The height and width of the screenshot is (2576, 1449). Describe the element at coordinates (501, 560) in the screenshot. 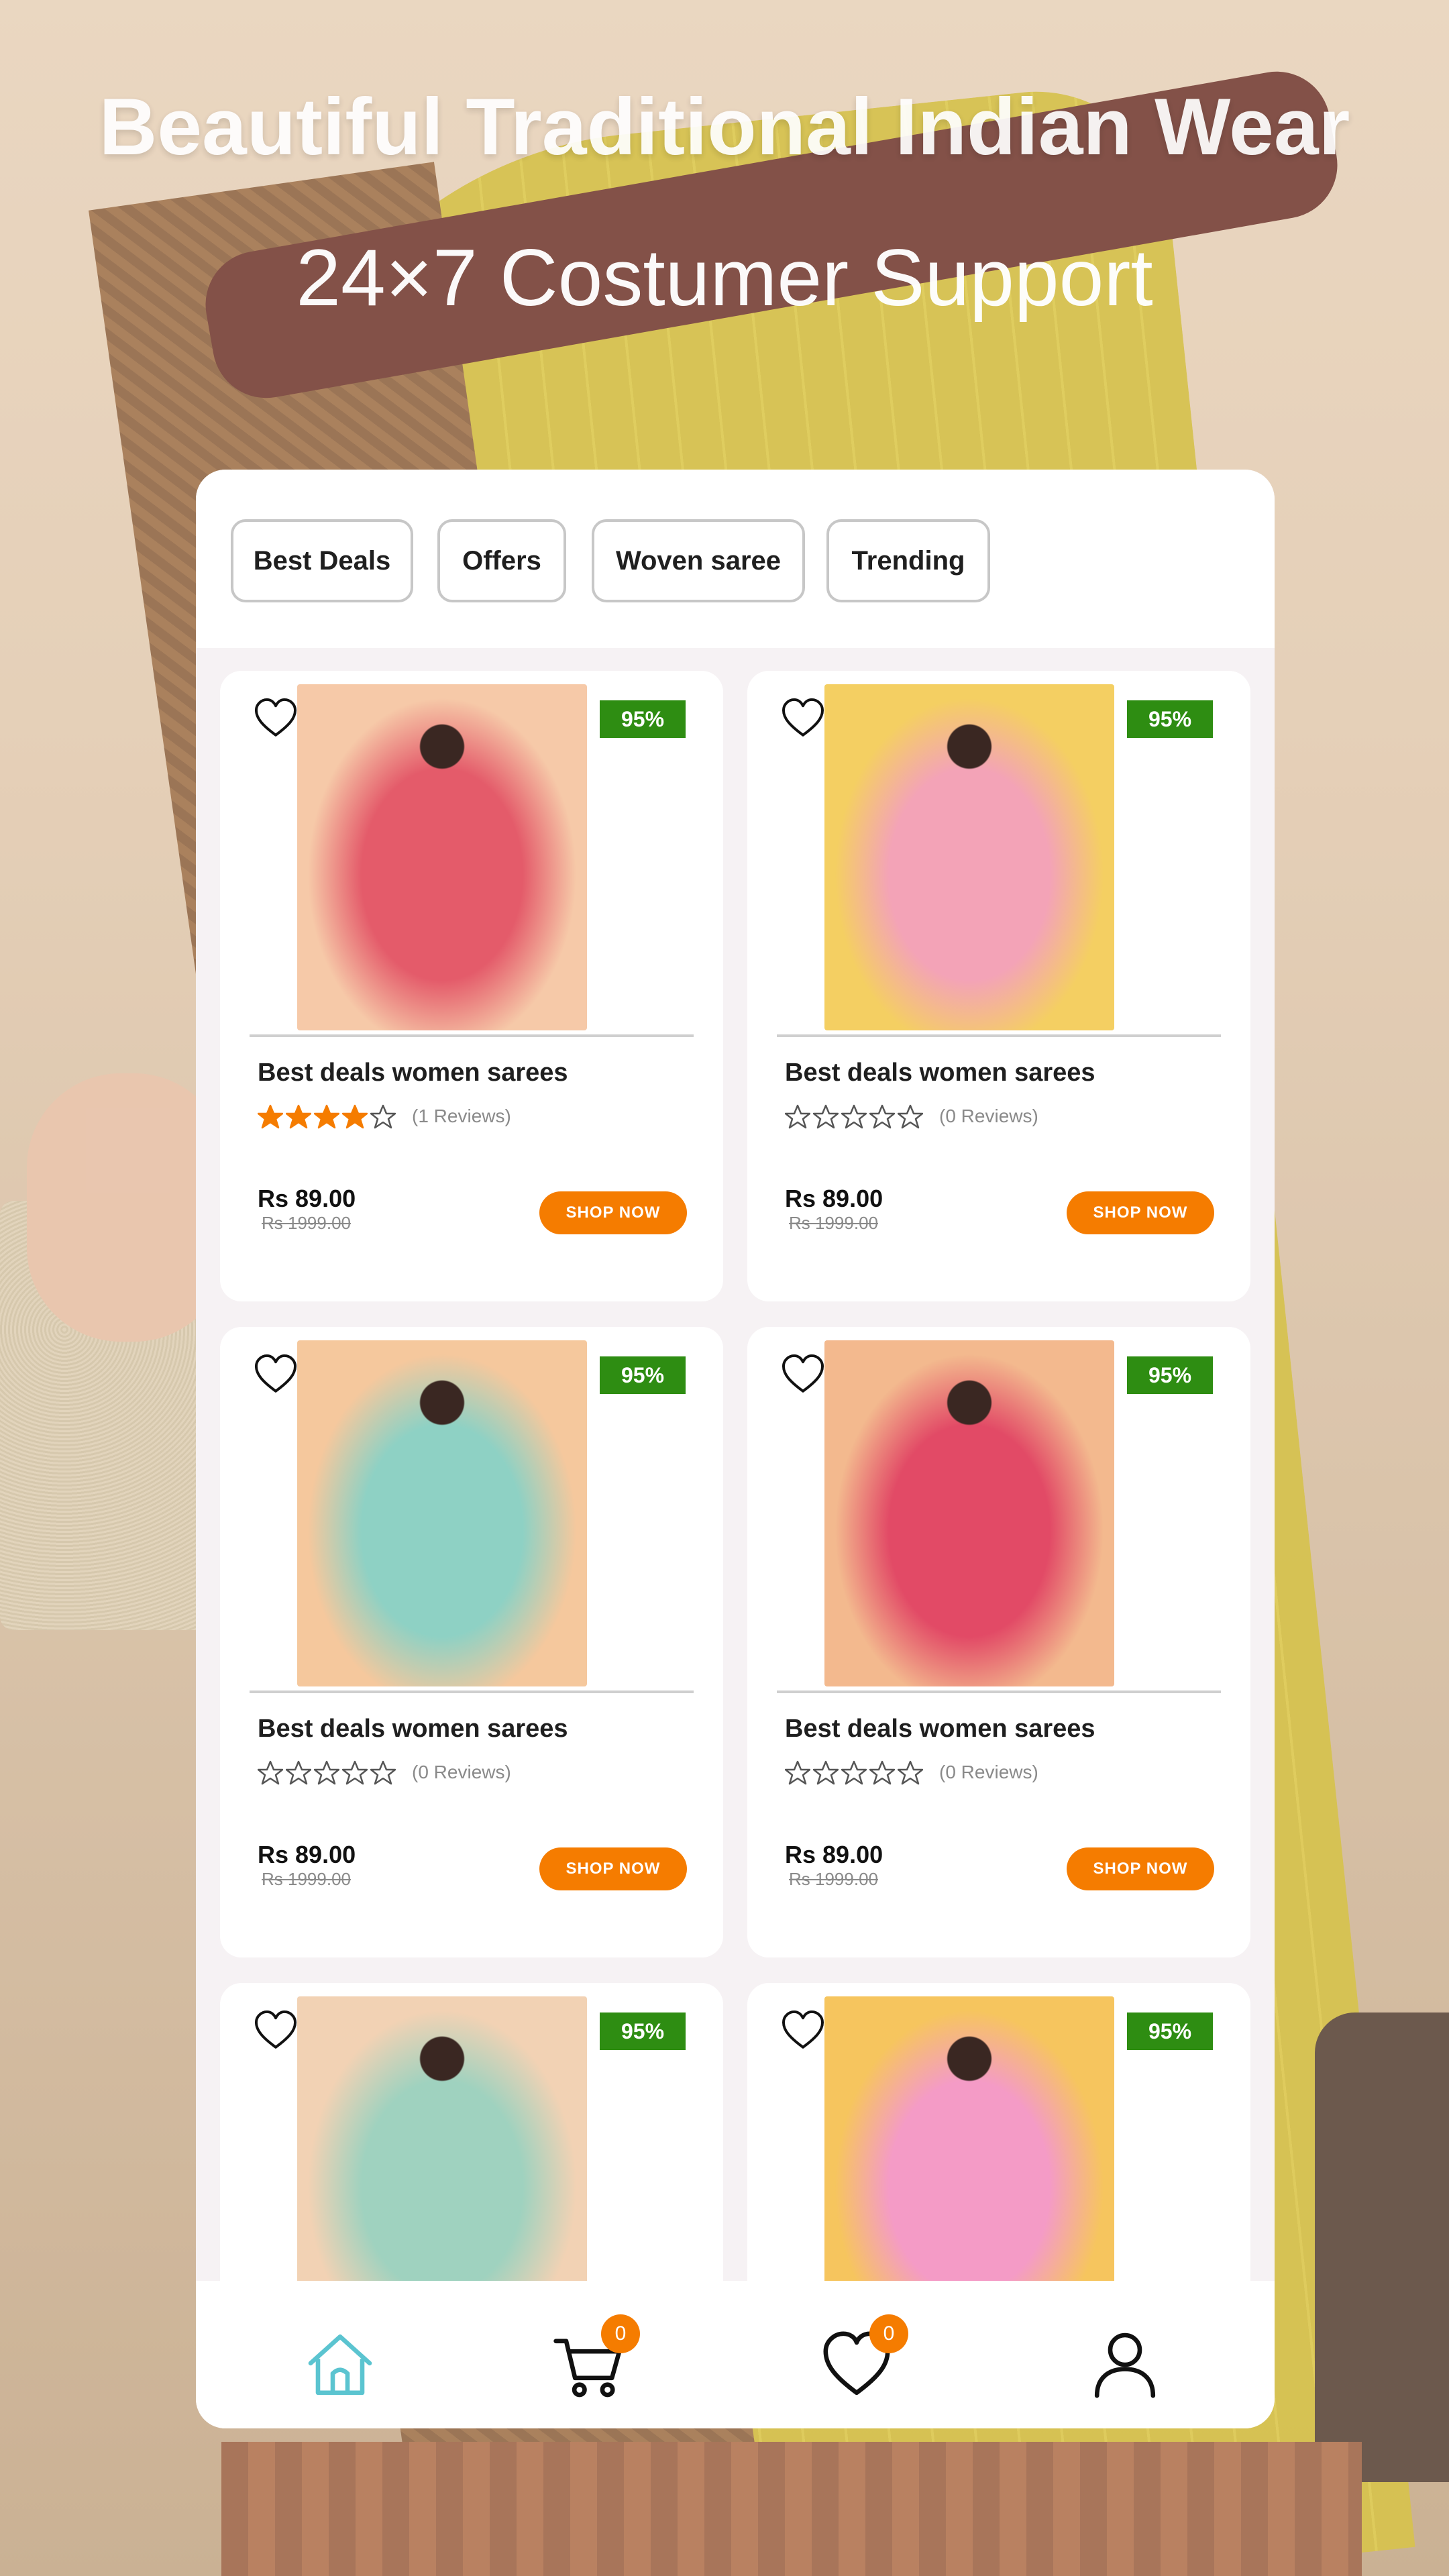

I see `filter-offers: Offers` at that location.